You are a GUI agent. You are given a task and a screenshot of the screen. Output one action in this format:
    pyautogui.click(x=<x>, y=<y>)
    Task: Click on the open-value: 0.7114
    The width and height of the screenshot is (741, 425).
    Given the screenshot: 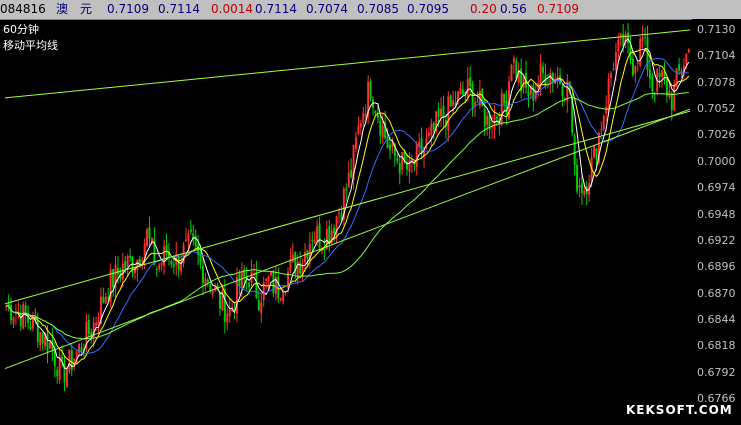 What is the action you would take?
    pyautogui.click(x=276, y=9)
    